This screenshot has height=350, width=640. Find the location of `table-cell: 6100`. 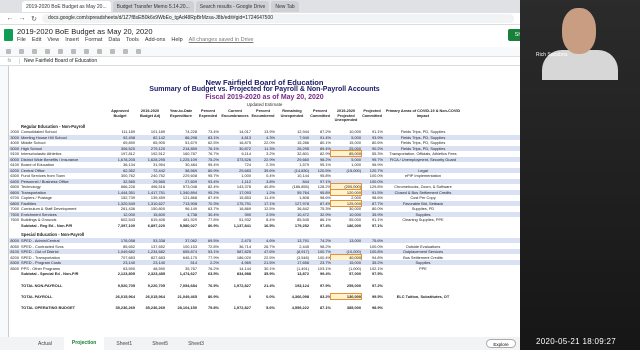

table-cell: 6100 is located at coordinates (14, 164).